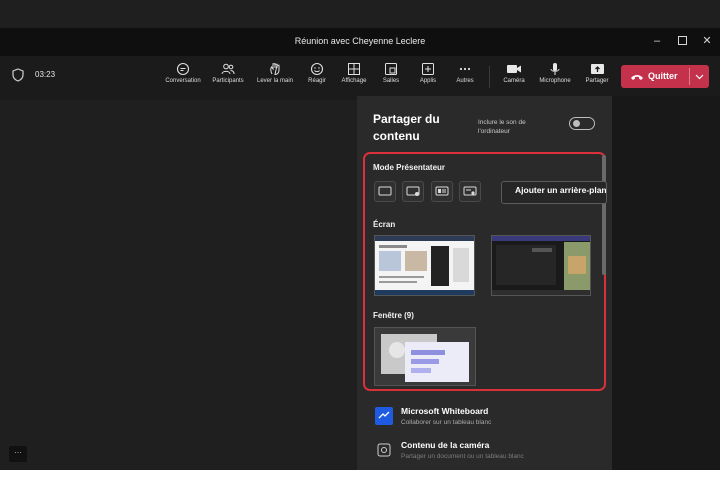 The image size is (720, 500). Describe the element at coordinates (406, 127) in the screenshot. I see `share-panel-title: Partager du contenu` at that location.